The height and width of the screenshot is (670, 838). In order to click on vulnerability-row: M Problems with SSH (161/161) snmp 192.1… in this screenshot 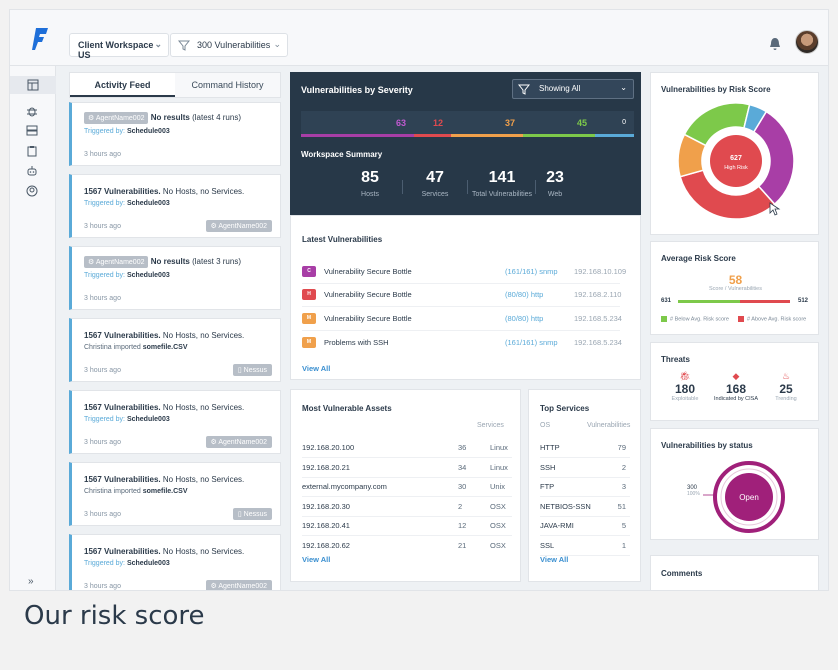, I will do `click(467, 345)`.